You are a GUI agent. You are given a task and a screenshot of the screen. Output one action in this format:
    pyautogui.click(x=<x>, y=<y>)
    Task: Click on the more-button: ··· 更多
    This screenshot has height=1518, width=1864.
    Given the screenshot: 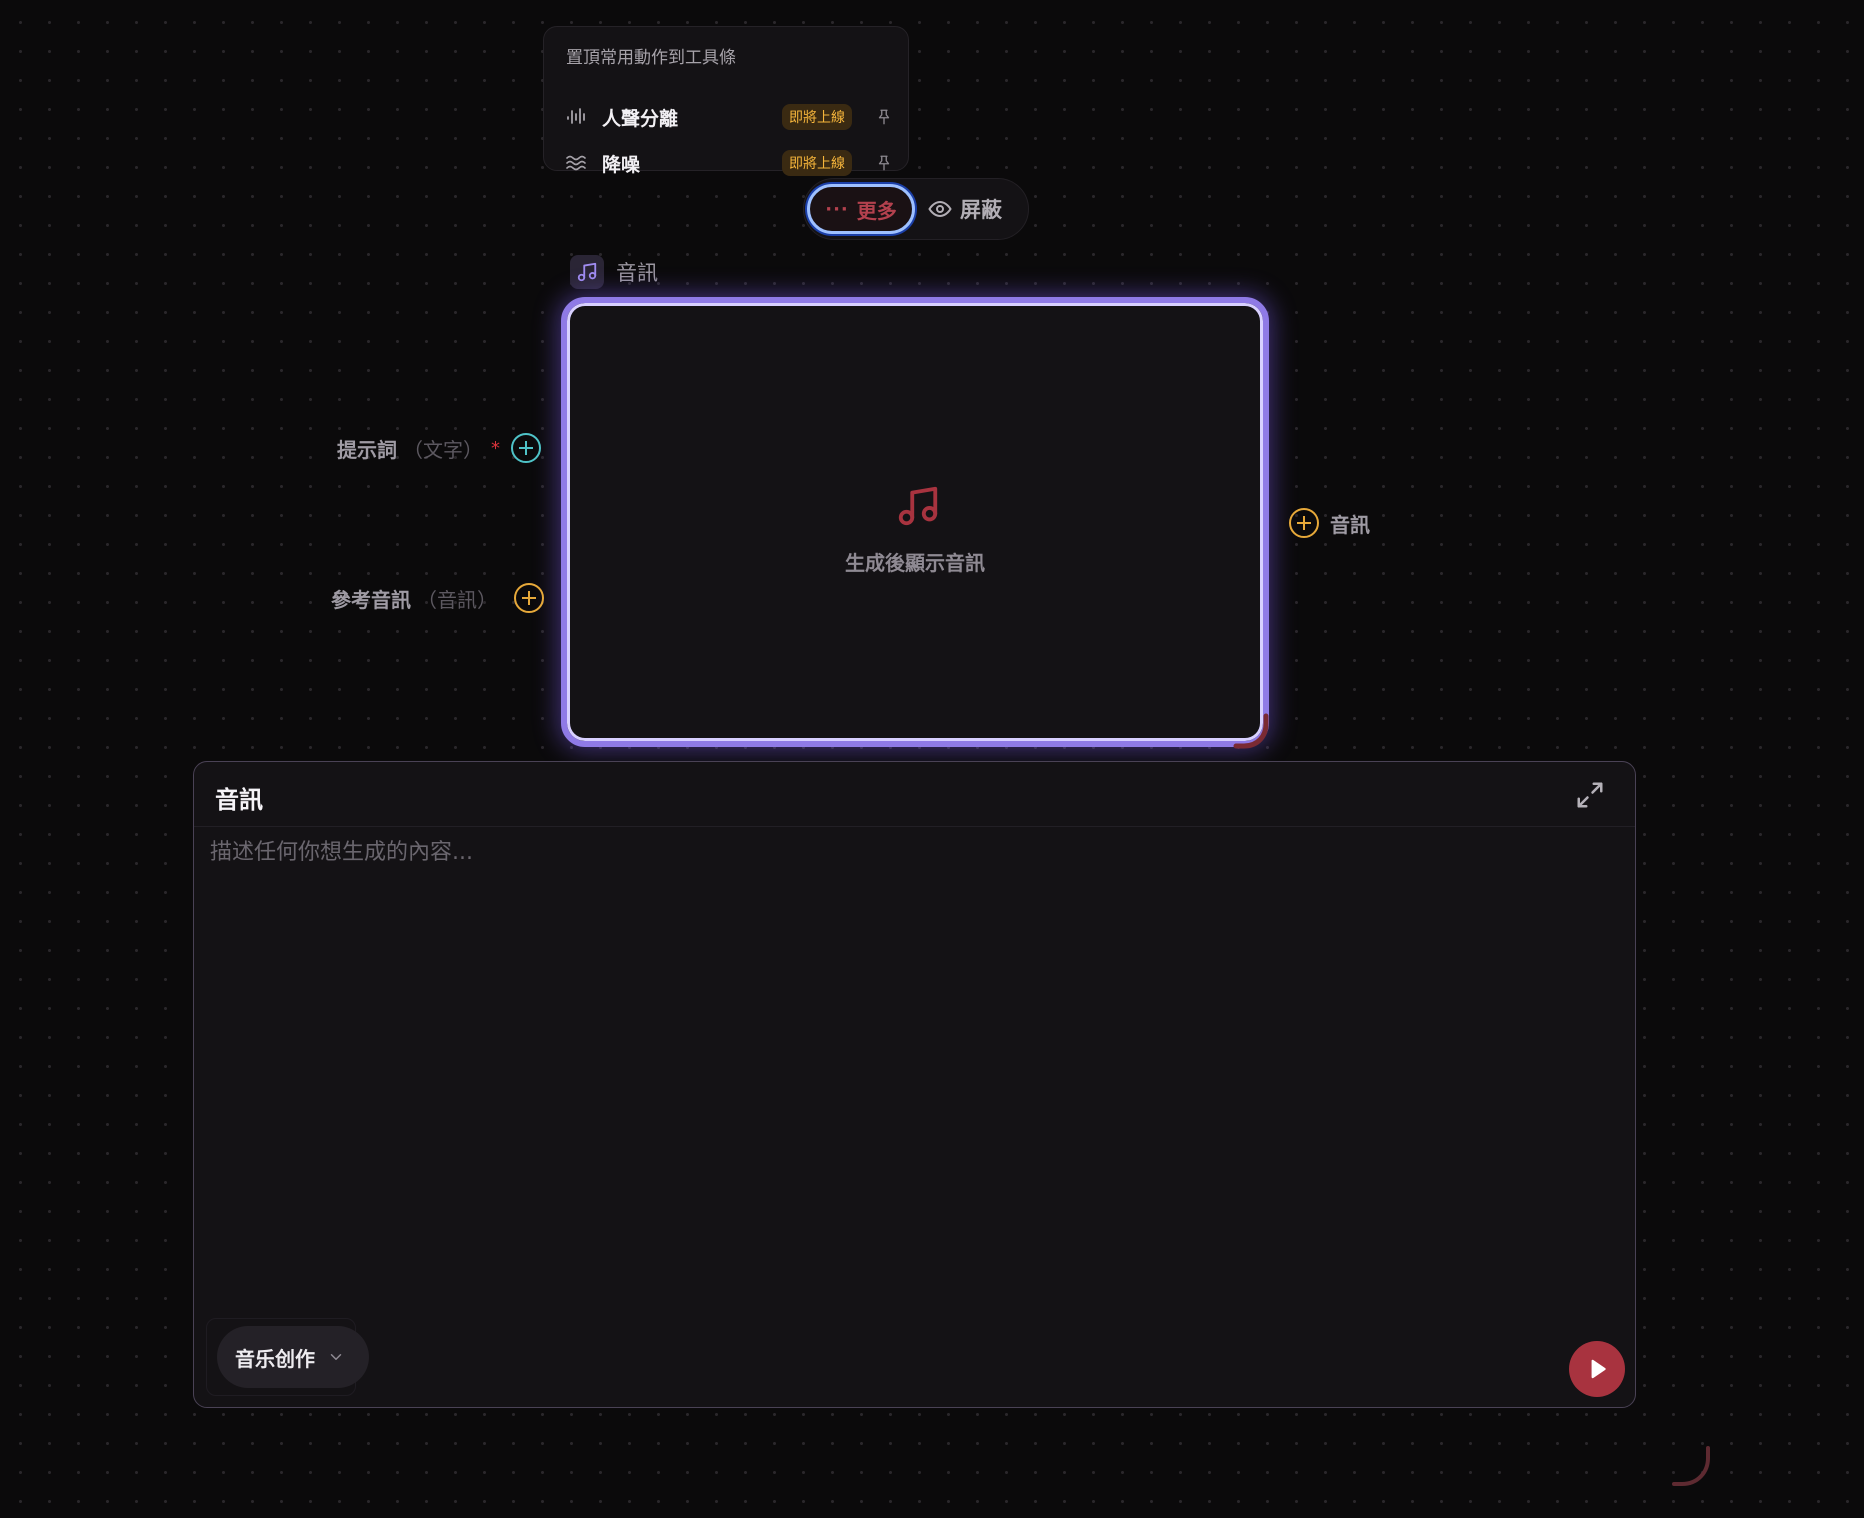 What is the action you would take?
    pyautogui.click(x=861, y=209)
    